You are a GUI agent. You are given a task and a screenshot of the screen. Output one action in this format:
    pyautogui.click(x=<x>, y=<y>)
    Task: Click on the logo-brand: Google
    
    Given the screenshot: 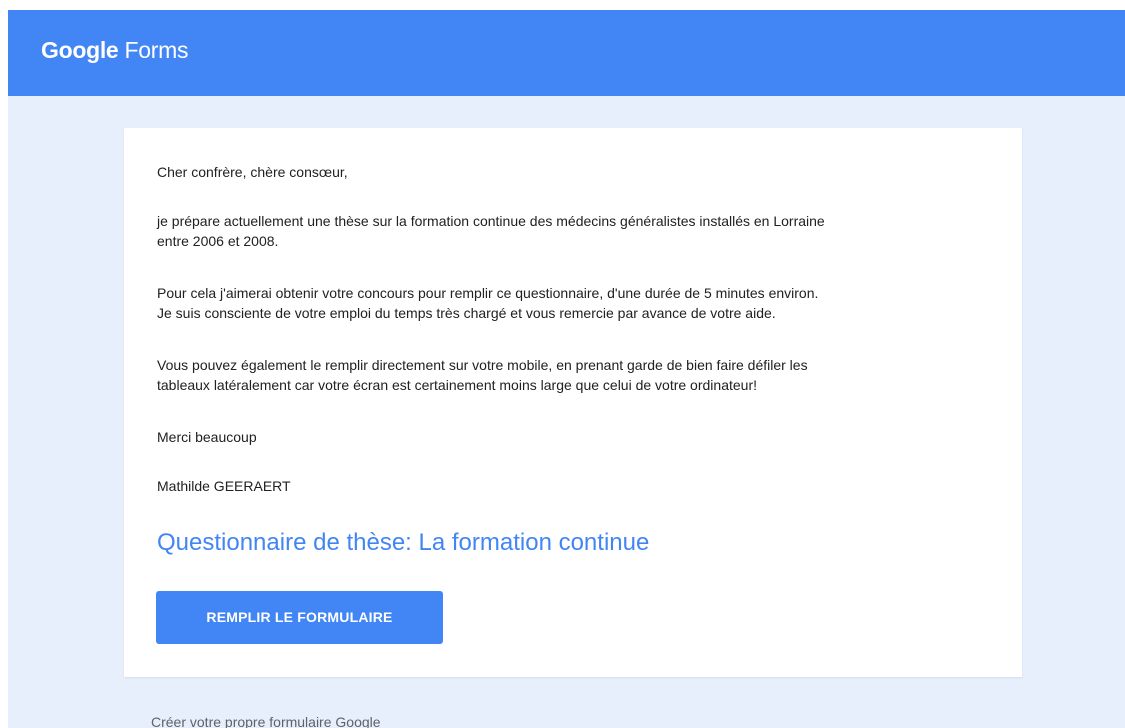 What is the action you would take?
    pyautogui.click(x=80, y=50)
    